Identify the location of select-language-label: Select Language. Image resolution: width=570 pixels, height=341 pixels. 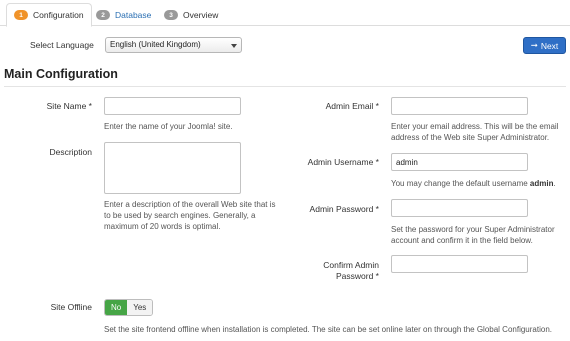
(62, 45).